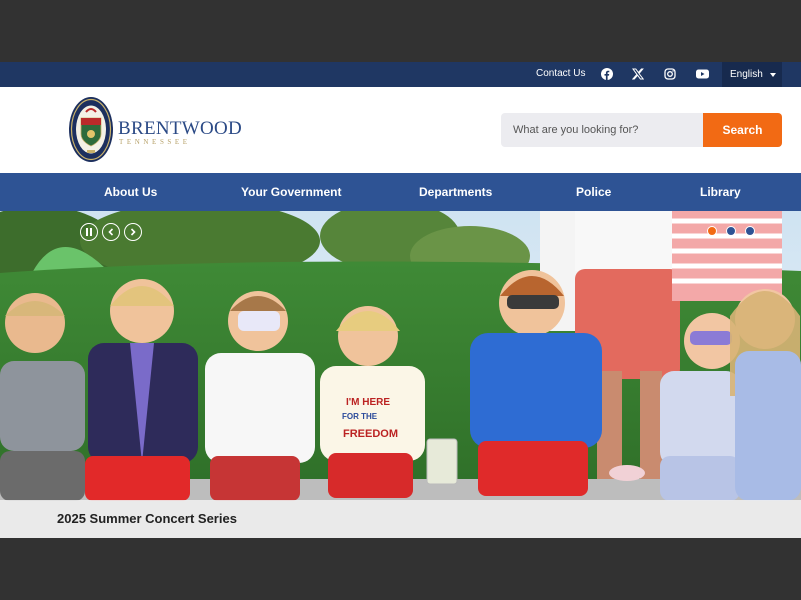 Image resolution: width=801 pixels, height=600 pixels. Describe the element at coordinates (720, 192) in the screenshot. I see `nav-item-library: Library` at that location.